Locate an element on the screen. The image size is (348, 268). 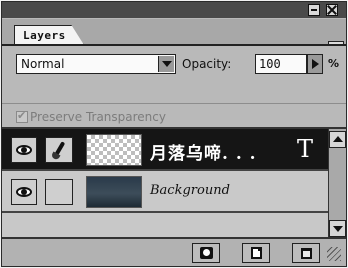
delete-layer-button is located at coordinates (306, 253).